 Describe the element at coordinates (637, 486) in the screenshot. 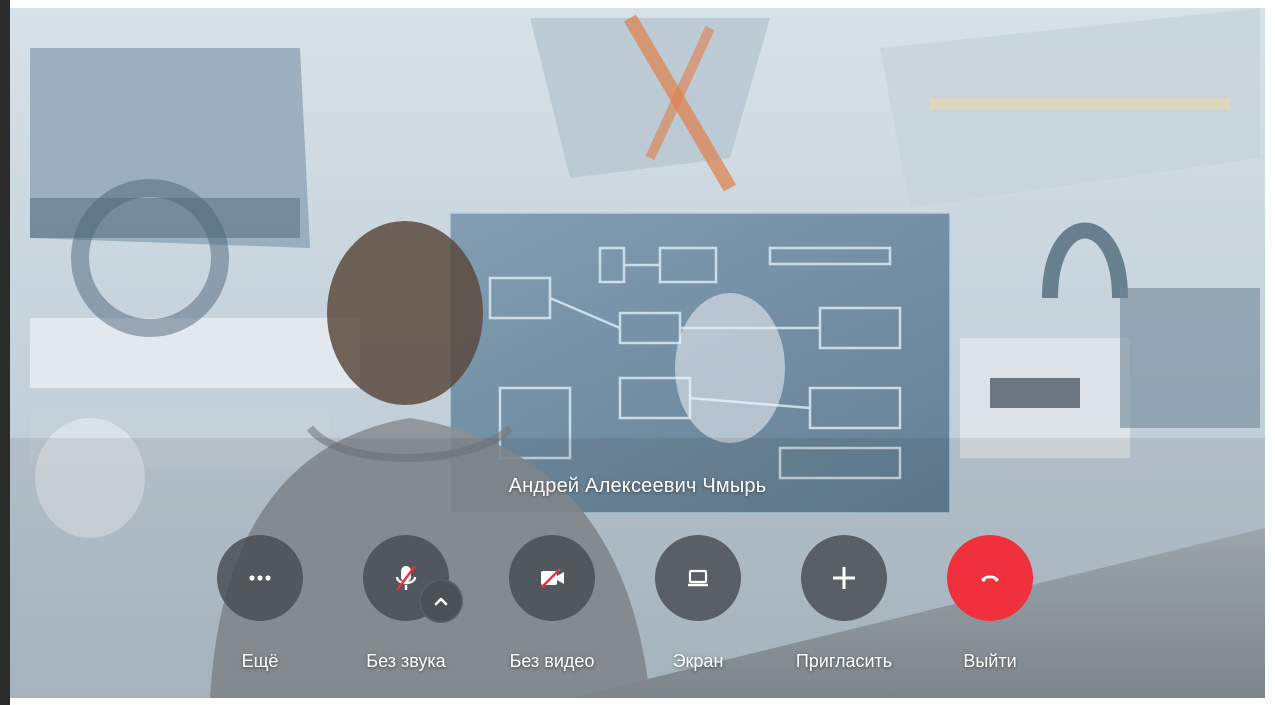

I see `participant-name: Андрей Алексеевич Чмырь` at that location.